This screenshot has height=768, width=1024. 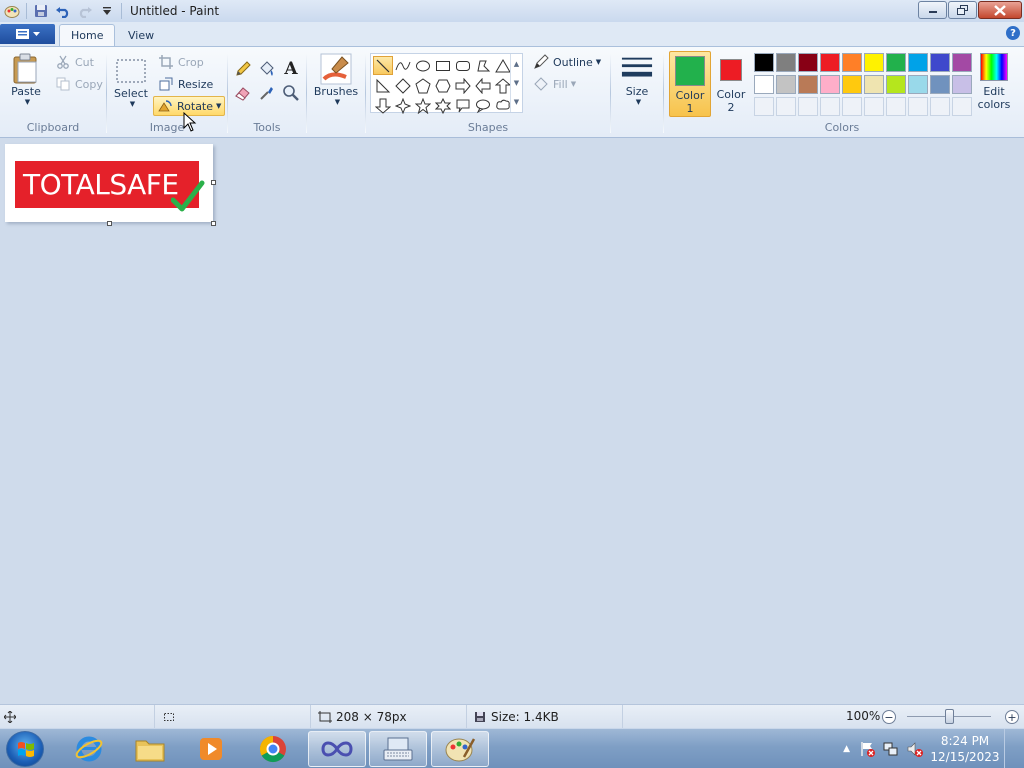 What do you see at coordinates (965, 749) in the screenshot?
I see `clock: 8:24 PM 12/15/2023` at bounding box center [965, 749].